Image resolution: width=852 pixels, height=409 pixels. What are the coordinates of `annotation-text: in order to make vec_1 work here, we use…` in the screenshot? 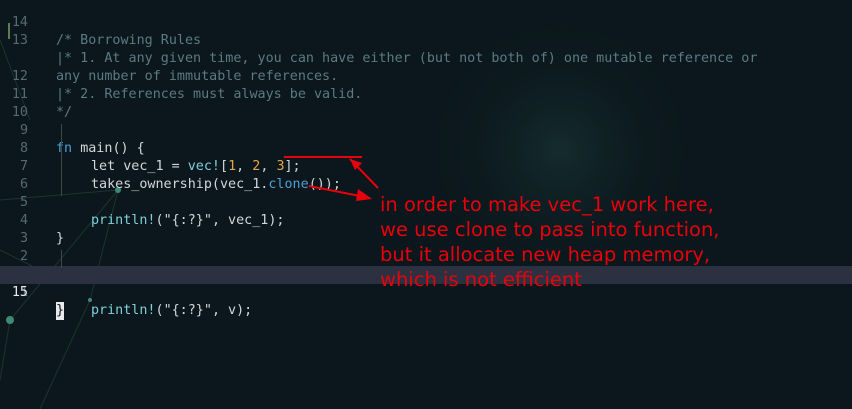 It's located at (550, 242).